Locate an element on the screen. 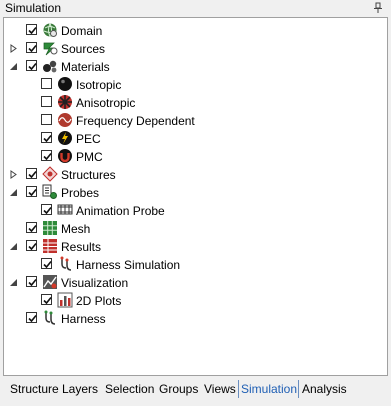 The height and width of the screenshot is (406, 391). mesh-icon is located at coordinates (50, 228).